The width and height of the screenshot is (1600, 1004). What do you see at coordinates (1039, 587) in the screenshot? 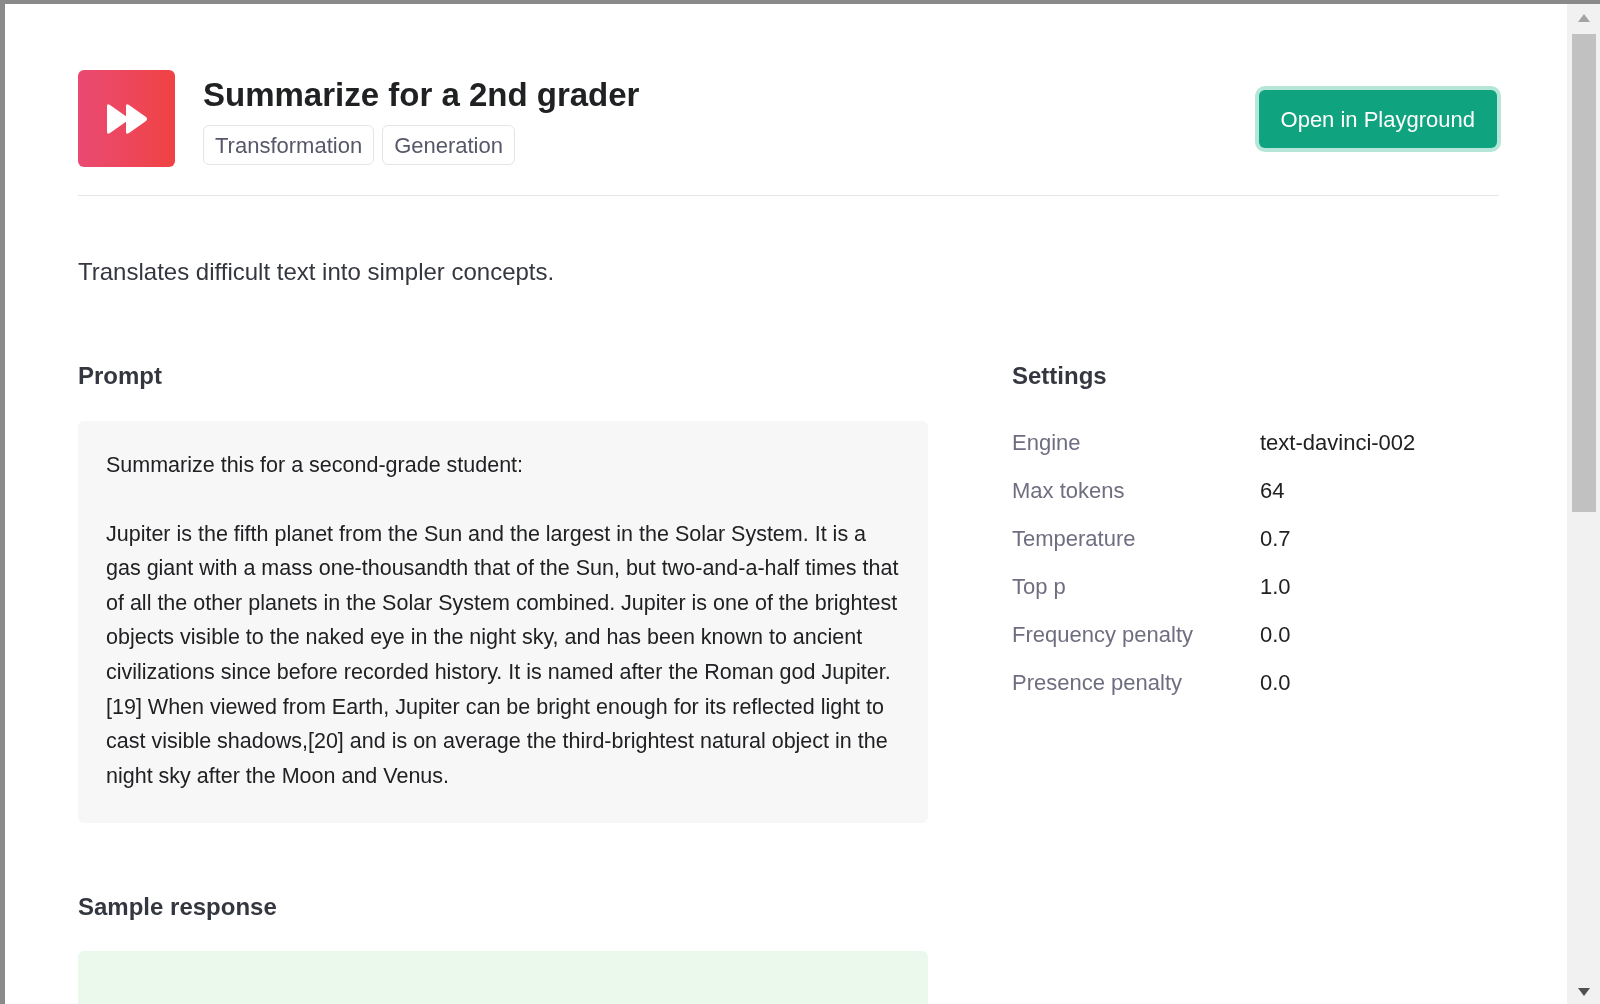
I see `setting-label: Top p` at bounding box center [1039, 587].